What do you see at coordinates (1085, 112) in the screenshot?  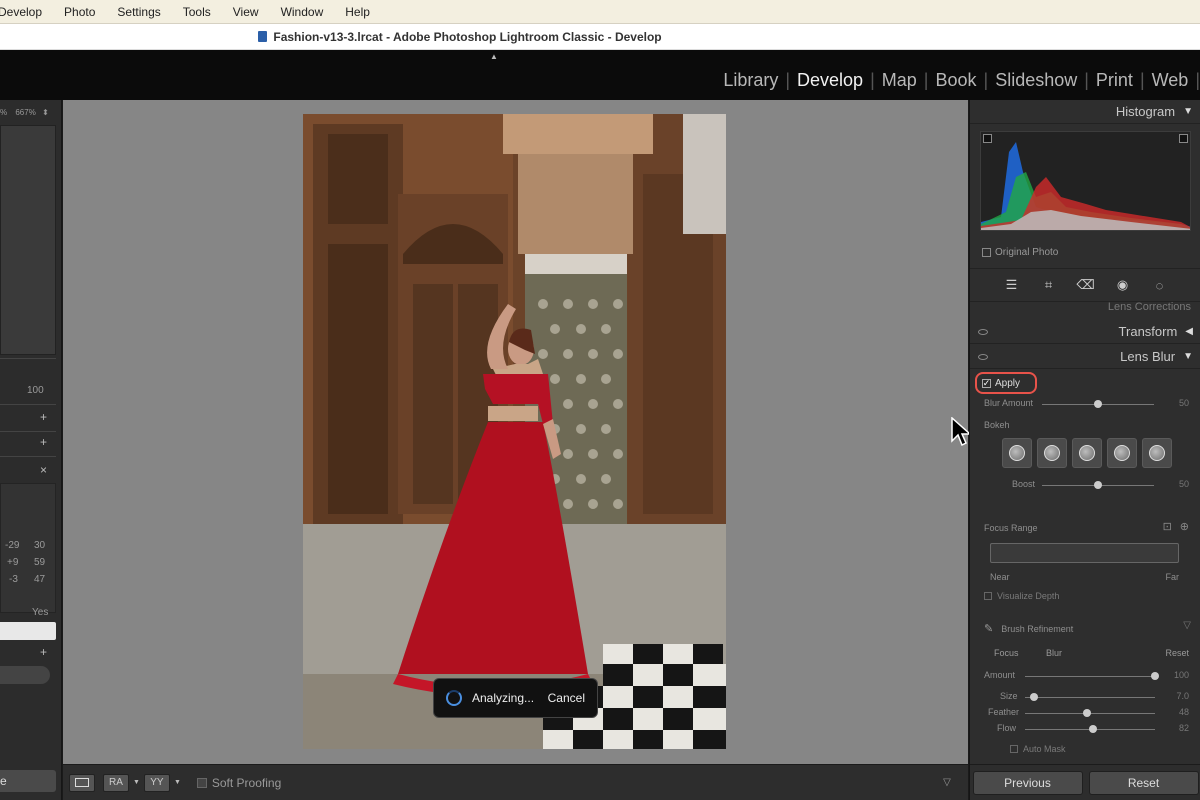 I see `histogram-header: Histogram ▼` at bounding box center [1085, 112].